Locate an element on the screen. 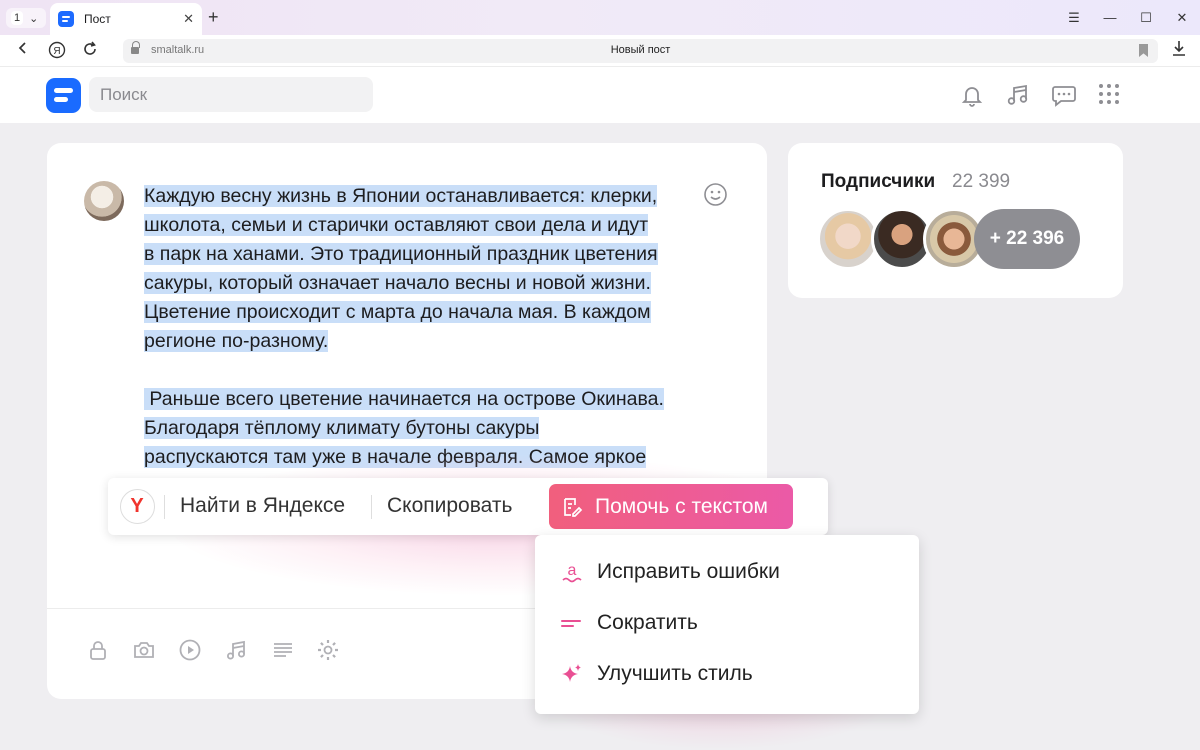 The image size is (1200, 750). maximize-icon: ☐ is located at coordinates (1146, 18).